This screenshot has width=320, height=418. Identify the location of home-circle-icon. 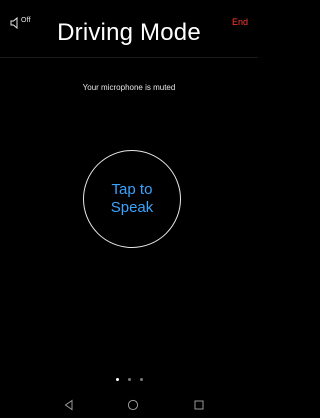
(133, 405).